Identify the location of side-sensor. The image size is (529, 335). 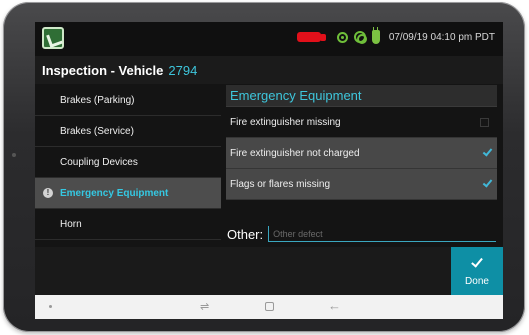
(14, 155).